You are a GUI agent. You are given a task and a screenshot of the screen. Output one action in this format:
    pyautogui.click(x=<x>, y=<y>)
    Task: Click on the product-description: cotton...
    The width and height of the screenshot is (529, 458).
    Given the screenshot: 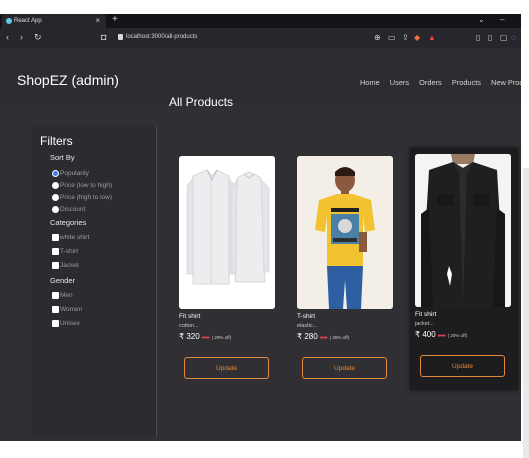 What is the action you would take?
    pyautogui.click(x=189, y=326)
    